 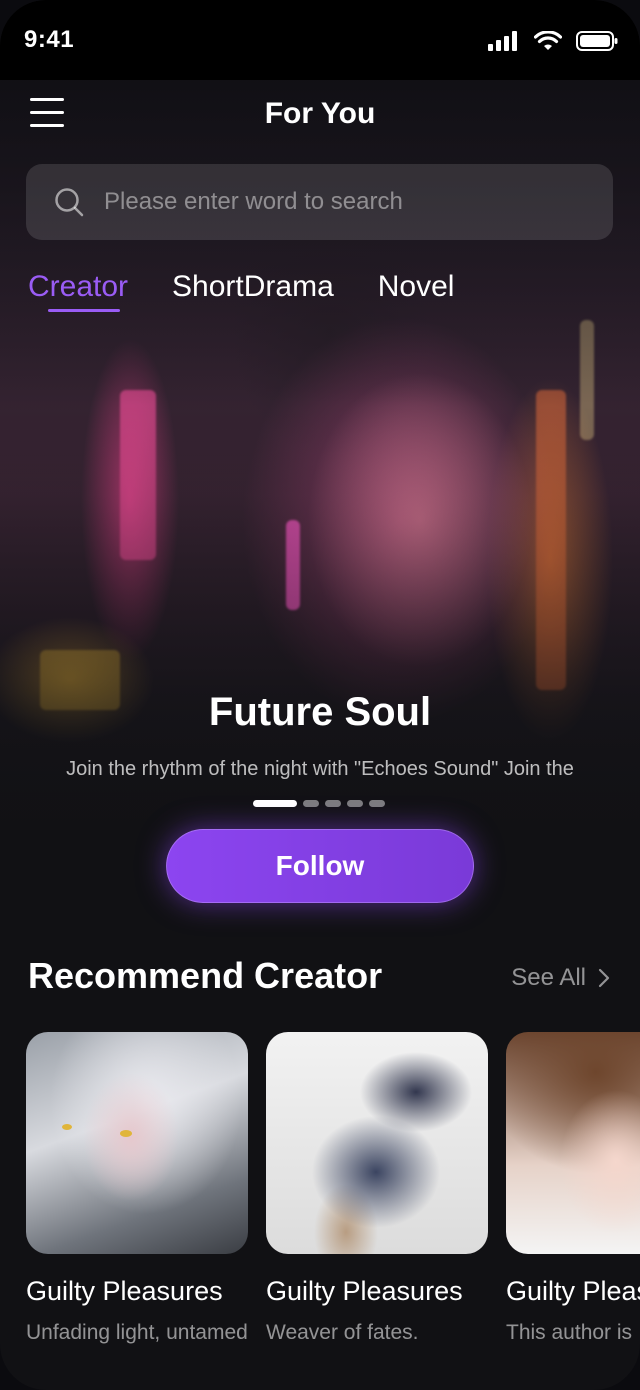 What do you see at coordinates (342, 1332) in the screenshot?
I see `creator-description: Weaver of fates.` at bounding box center [342, 1332].